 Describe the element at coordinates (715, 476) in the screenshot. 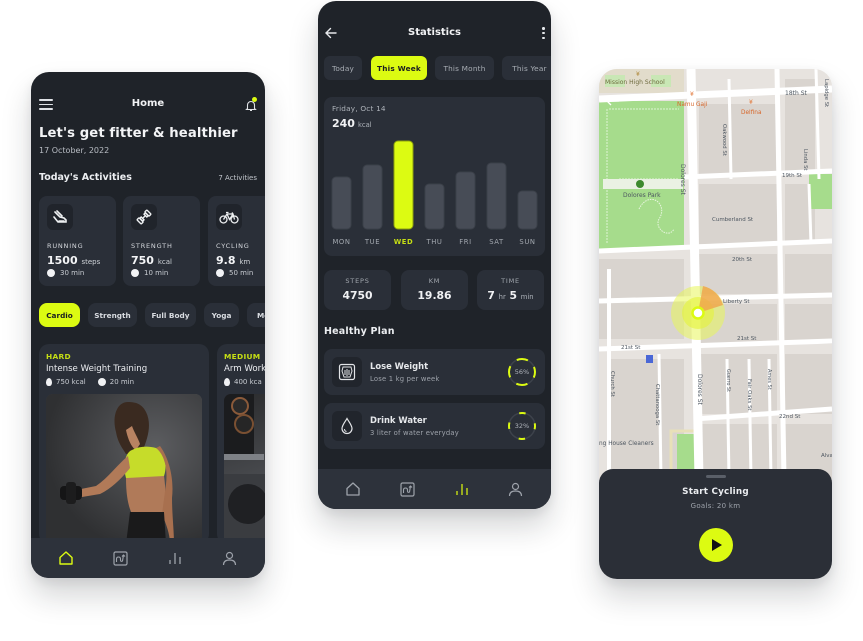

I see `sheet-drag-handle` at that location.